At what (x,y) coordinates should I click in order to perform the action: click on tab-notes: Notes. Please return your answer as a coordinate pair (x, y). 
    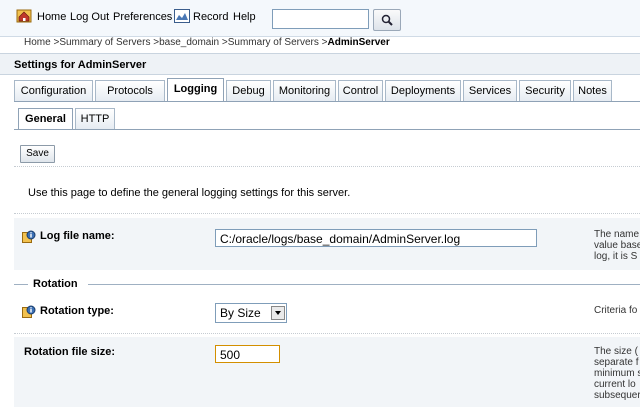
    Looking at the image, I should click on (592, 90).